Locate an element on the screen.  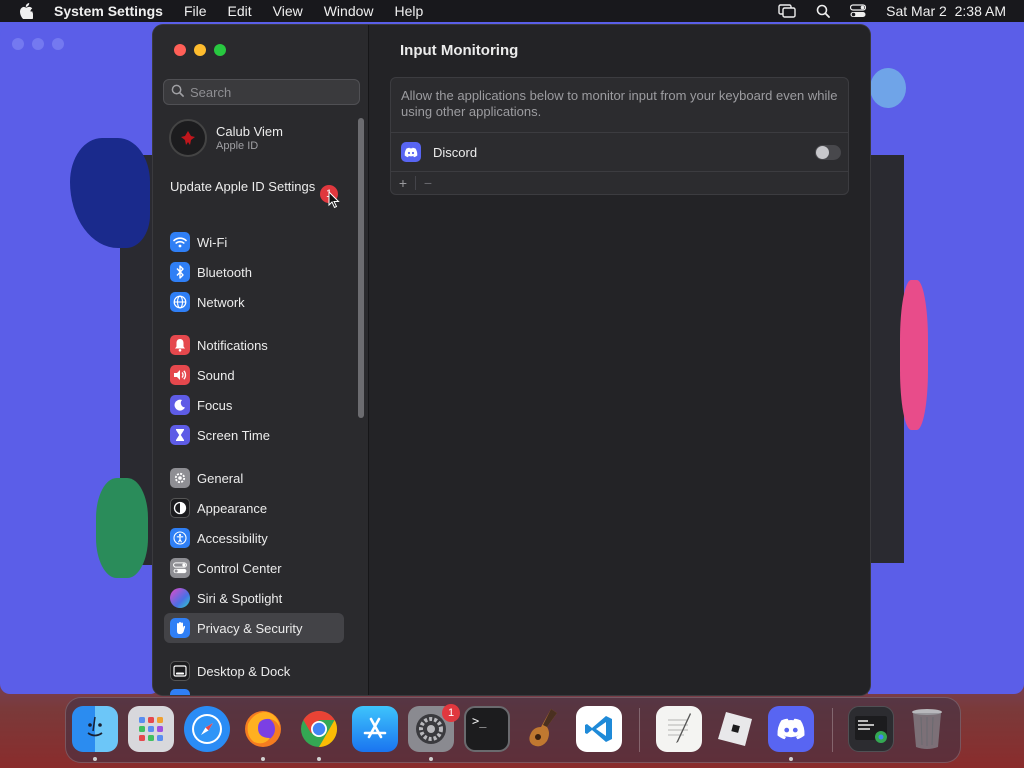
app-store-icon is located at coordinates (375, 729).